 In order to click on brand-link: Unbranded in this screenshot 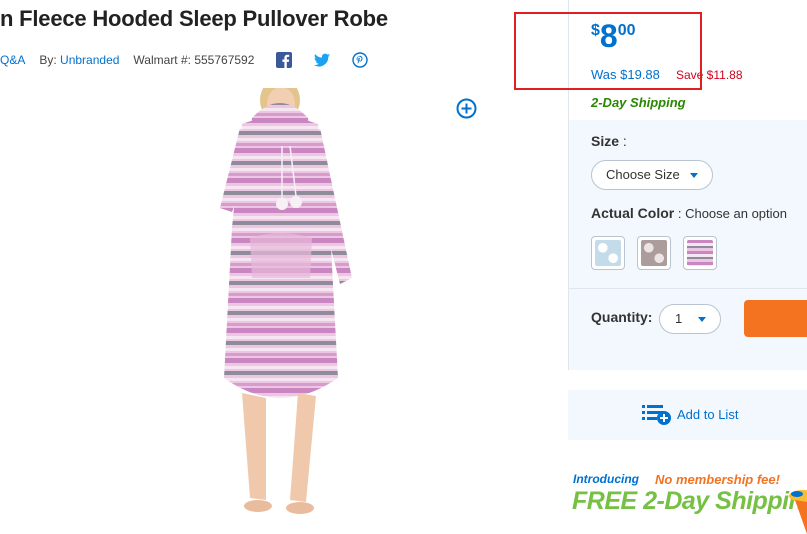, I will do `click(89, 60)`.